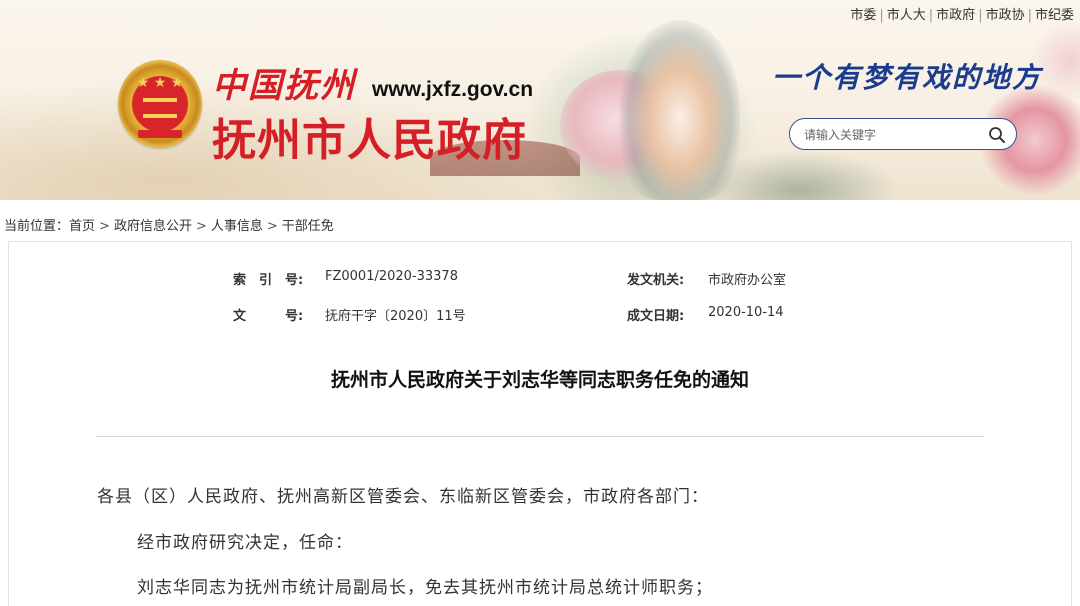 The image size is (1080, 606). What do you see at coordinates (395, 316) in the screenshot?
I see `meta-docno-value: 抚府干字〔2020〕11号` at bounding box center [395, 316].